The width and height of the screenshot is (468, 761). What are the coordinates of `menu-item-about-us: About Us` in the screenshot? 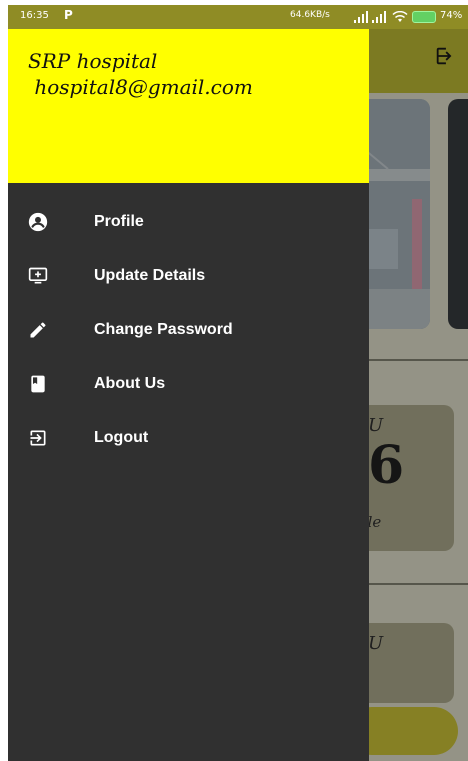 It's located at (188, 384).